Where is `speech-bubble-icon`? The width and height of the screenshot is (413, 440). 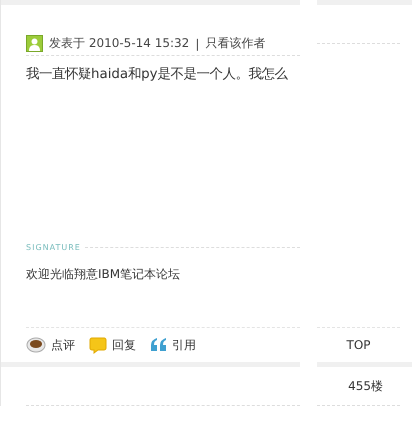 speech-bubble-icon is located at coordinates (98, 345).